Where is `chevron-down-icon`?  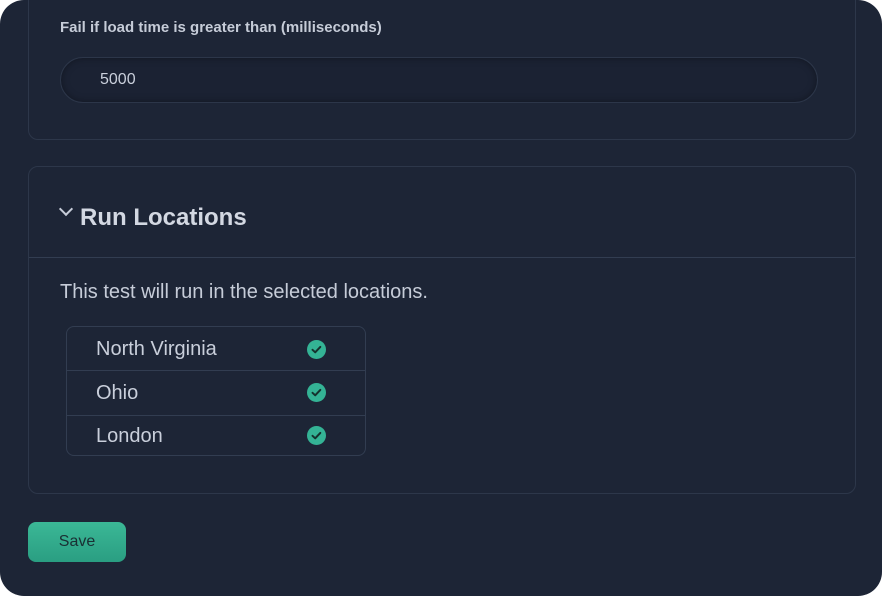
chevron-down-icon is located at coordinates (66, 209).